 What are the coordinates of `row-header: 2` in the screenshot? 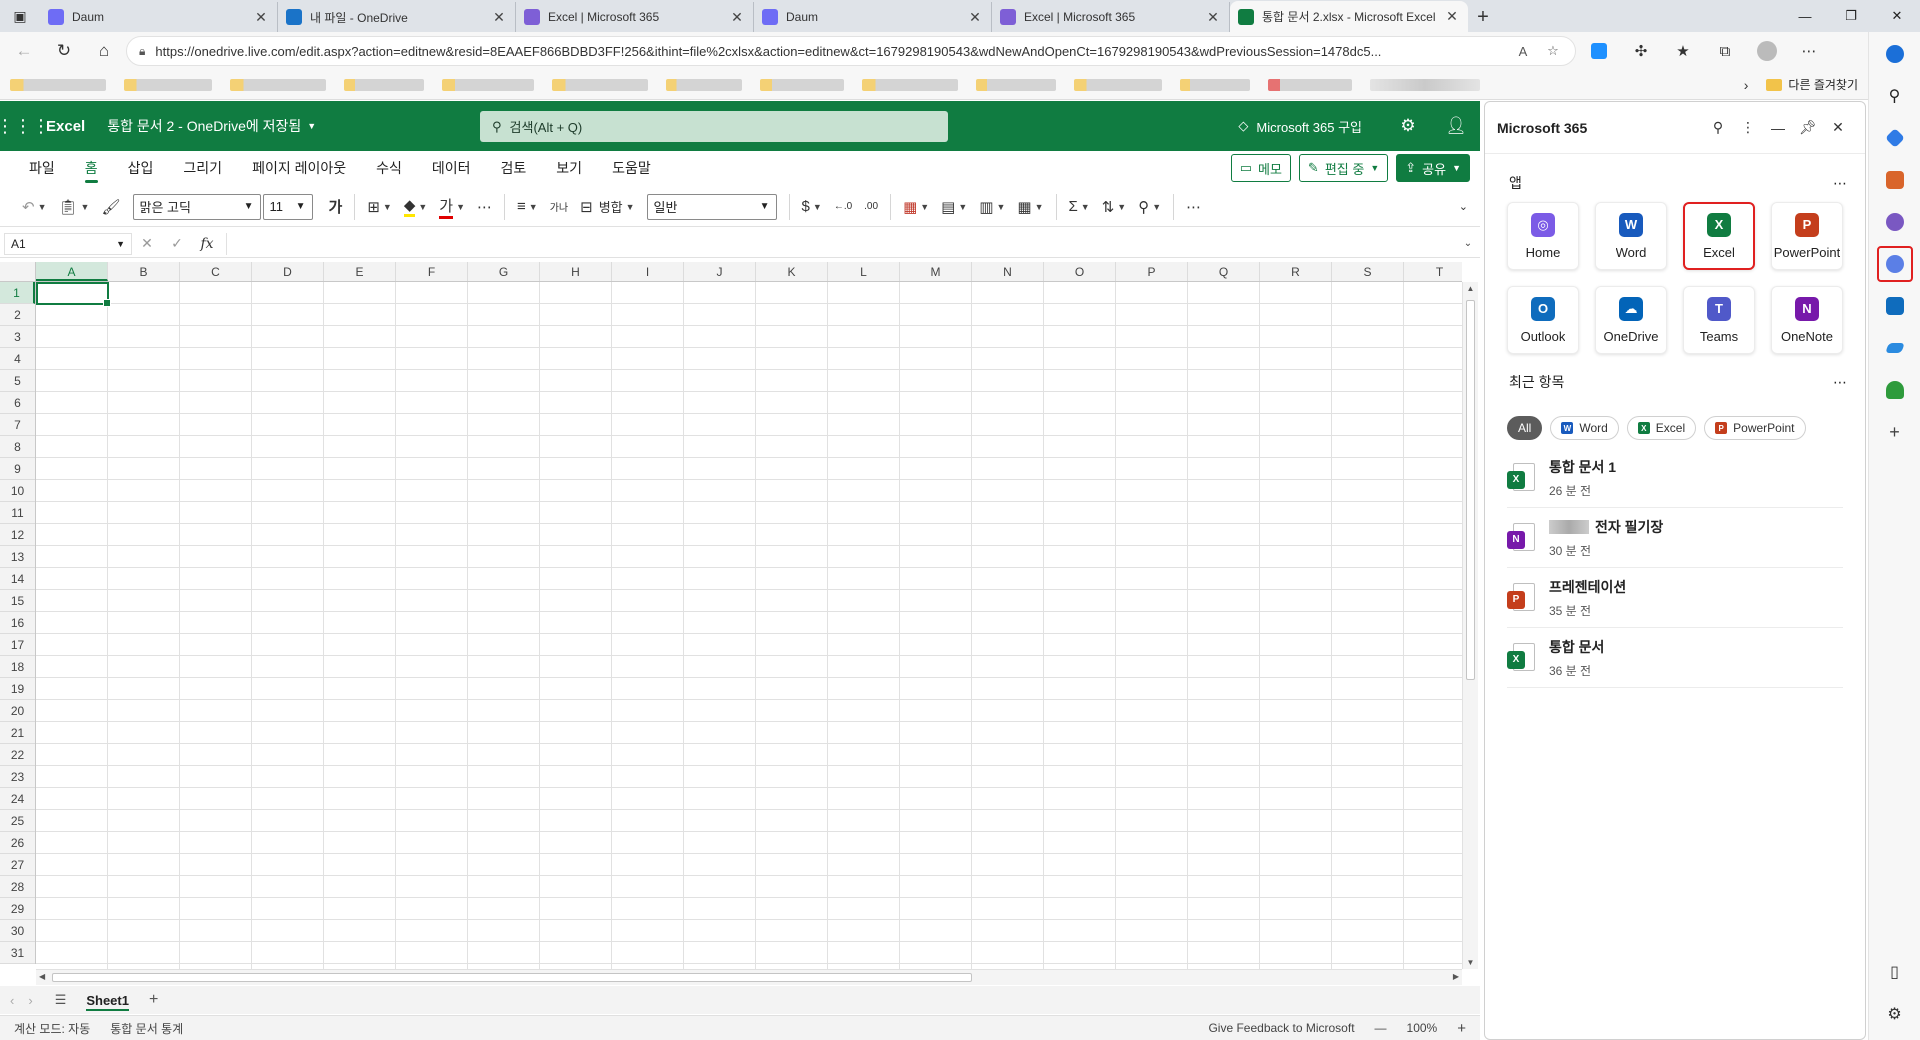 It's located at (17, 315).